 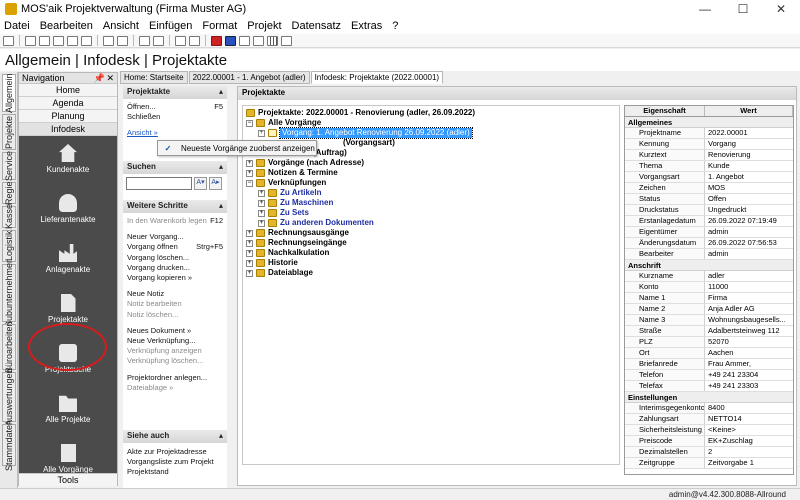 What do you see at coordinates (230, 40) in the screenshot?
I see `user-icon` at bounding box center [230, 40].